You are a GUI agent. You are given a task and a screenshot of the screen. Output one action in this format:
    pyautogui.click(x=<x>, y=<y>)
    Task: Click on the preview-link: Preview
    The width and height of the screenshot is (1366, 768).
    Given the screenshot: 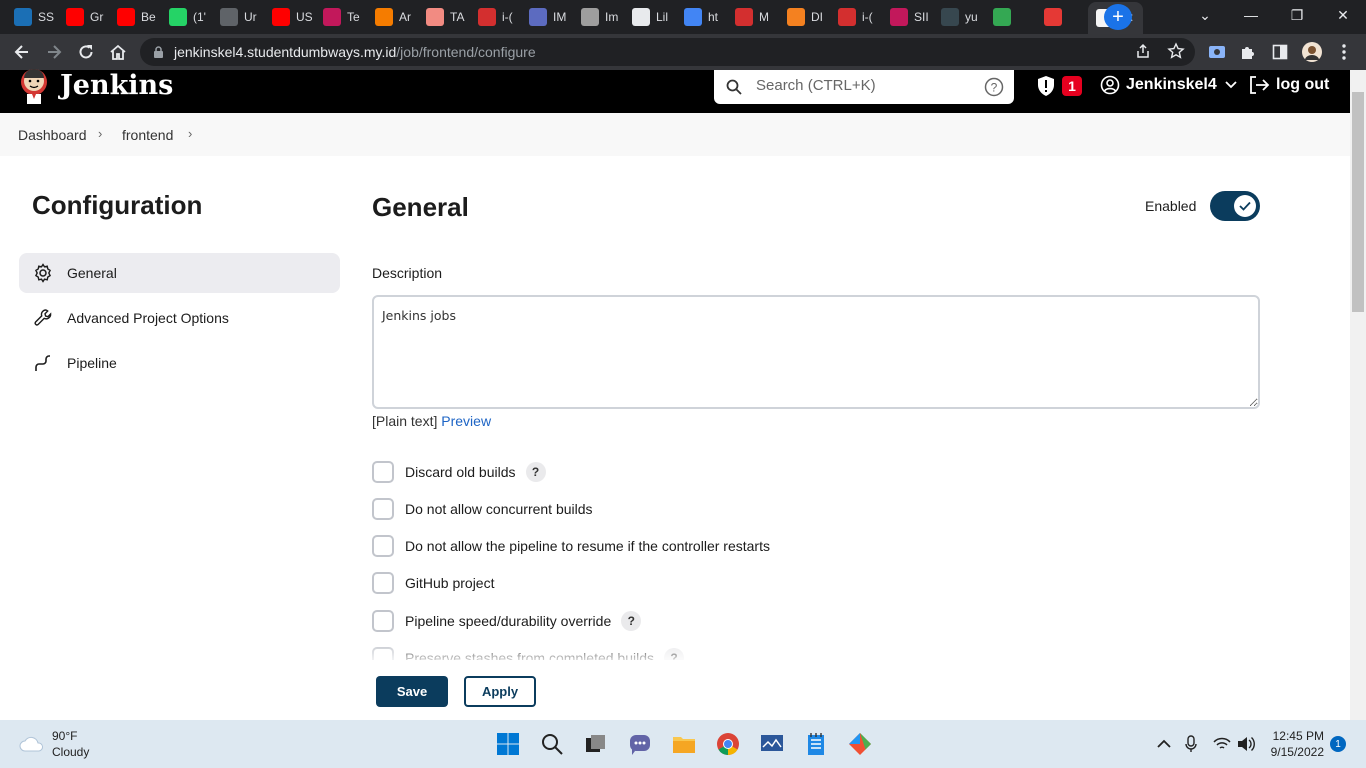 What is the action you would take?
    pyautogui.click(x=466, y=421)
    